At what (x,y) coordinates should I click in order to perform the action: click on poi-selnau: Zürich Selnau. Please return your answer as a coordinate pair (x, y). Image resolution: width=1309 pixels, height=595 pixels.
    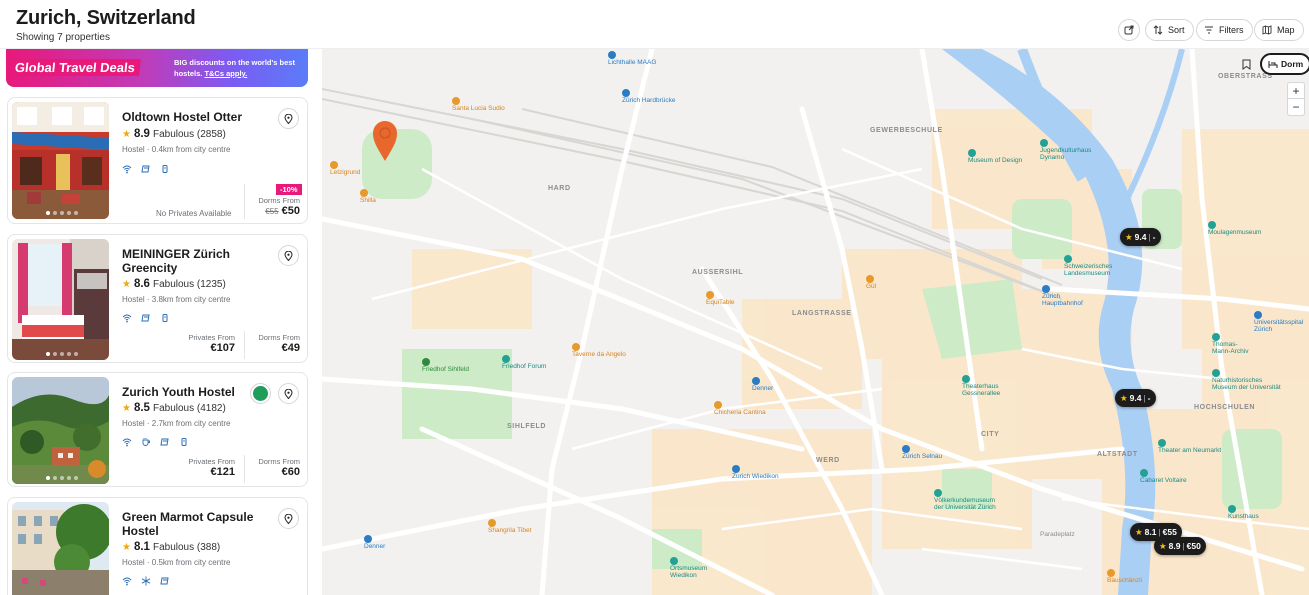
    Looking at the image, I should click on (922, 452).